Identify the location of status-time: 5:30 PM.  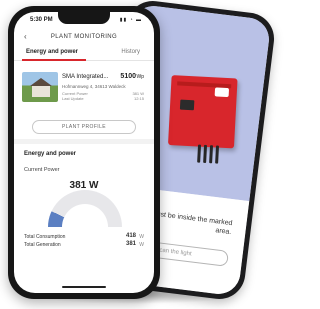
(41, 20).